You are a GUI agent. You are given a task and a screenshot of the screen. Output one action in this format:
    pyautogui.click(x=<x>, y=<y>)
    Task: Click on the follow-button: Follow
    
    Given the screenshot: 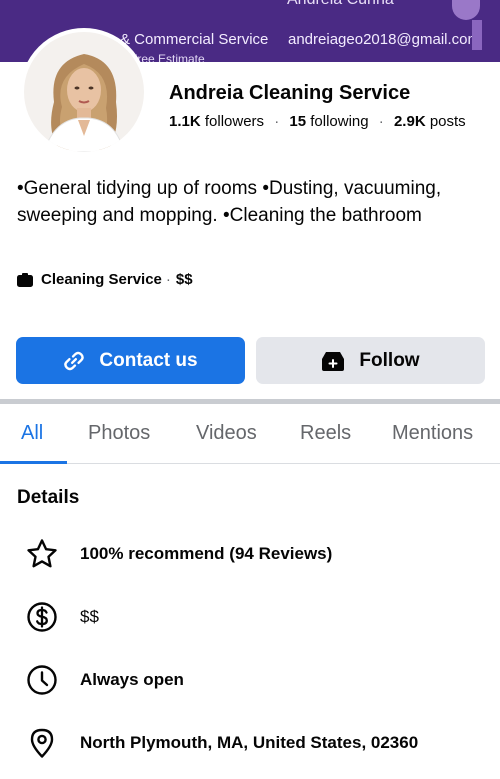 What is the action you would take?
    pyautogui.click(x=370, y=360)
    